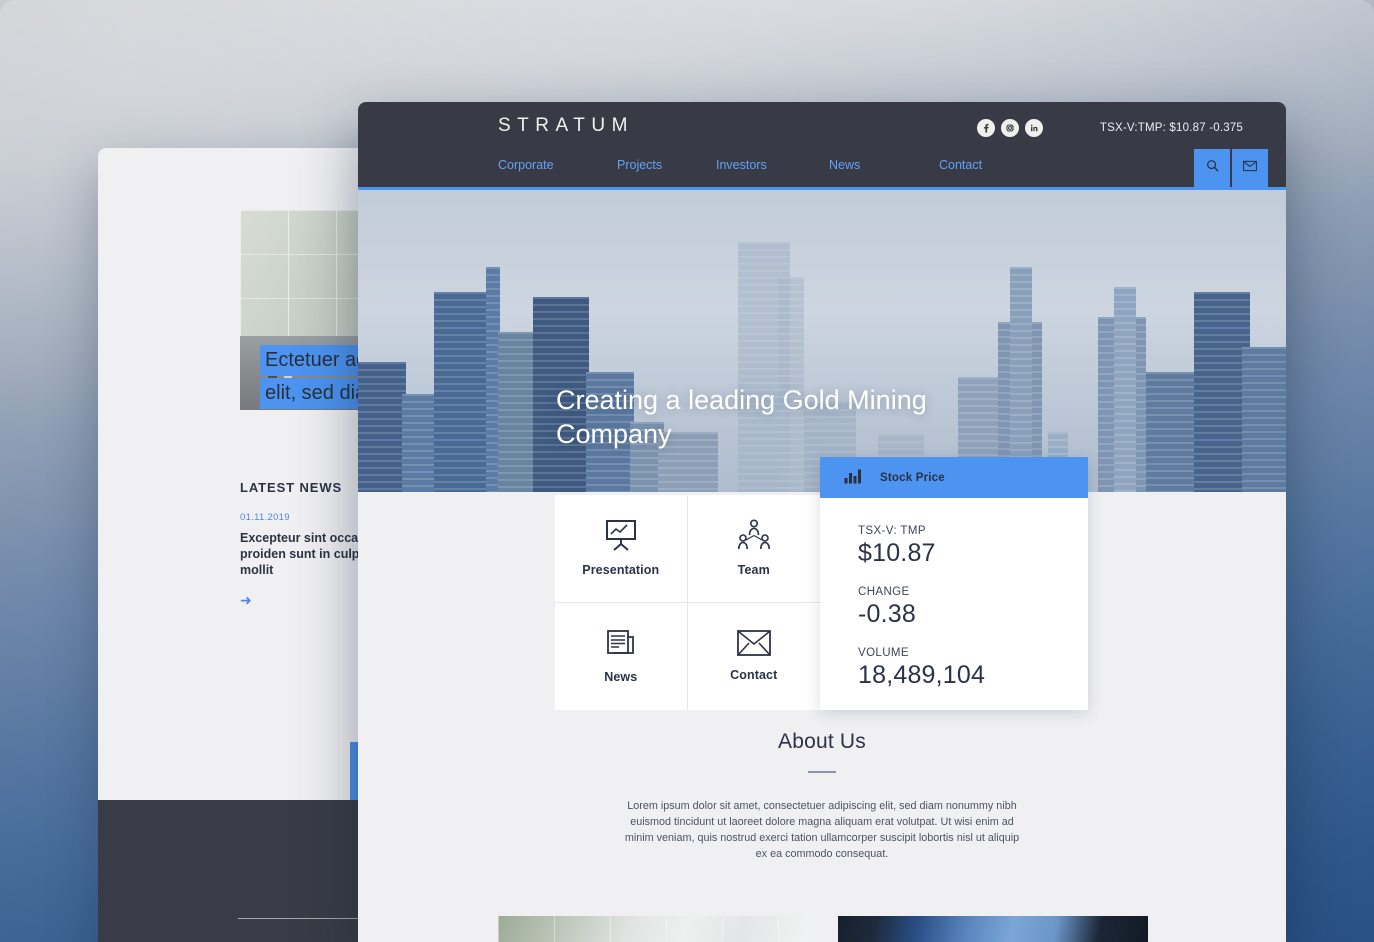 Image resolution: width=1374 pixels, height=942 pixels. I want to click on hero-title: Creating a leading Gold Mining Company, so click(741, 417).